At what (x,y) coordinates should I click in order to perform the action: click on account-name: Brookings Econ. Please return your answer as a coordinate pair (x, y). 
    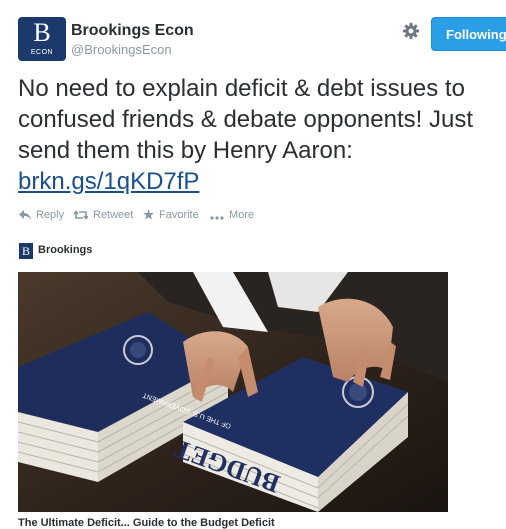
    Looking at the image, I should click on (132, 31).